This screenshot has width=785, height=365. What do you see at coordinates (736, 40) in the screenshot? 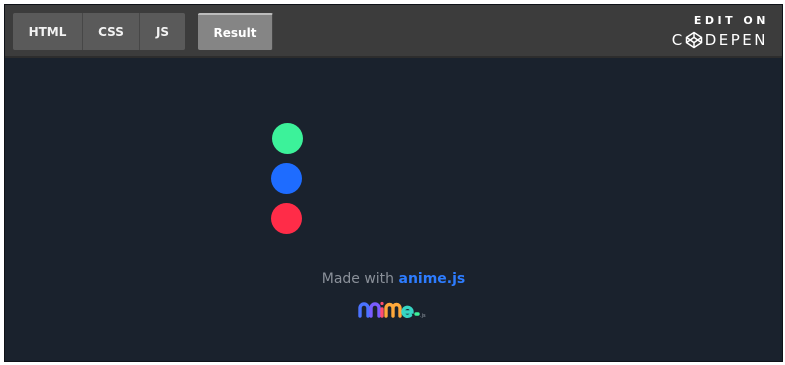
I see `codepen-wordmark-rest: DEPEN` at bounding box center [736, 40].